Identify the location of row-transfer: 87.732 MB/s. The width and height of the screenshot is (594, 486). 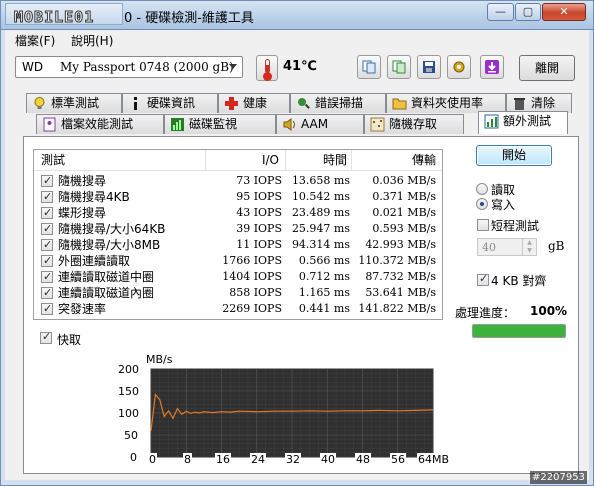
(400, 276).